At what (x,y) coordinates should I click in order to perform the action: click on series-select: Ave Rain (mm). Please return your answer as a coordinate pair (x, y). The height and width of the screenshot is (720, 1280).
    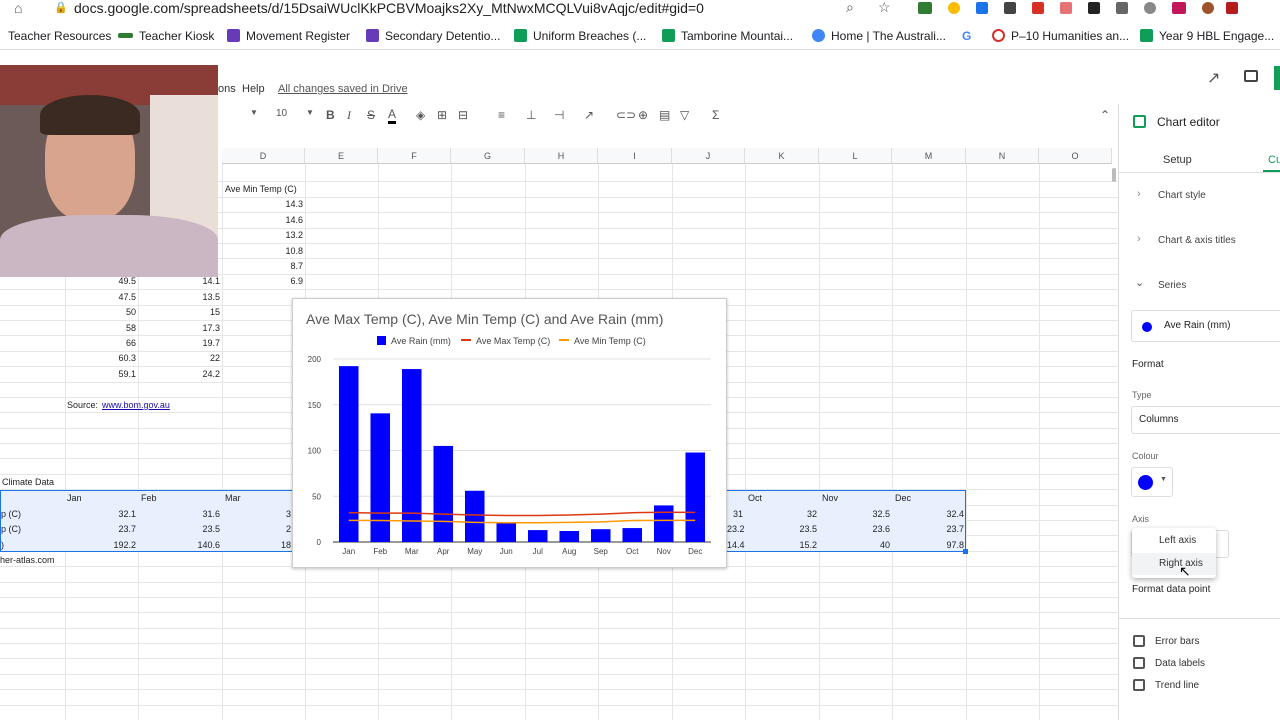
    Looking at the image, I should click on (1205, 326).